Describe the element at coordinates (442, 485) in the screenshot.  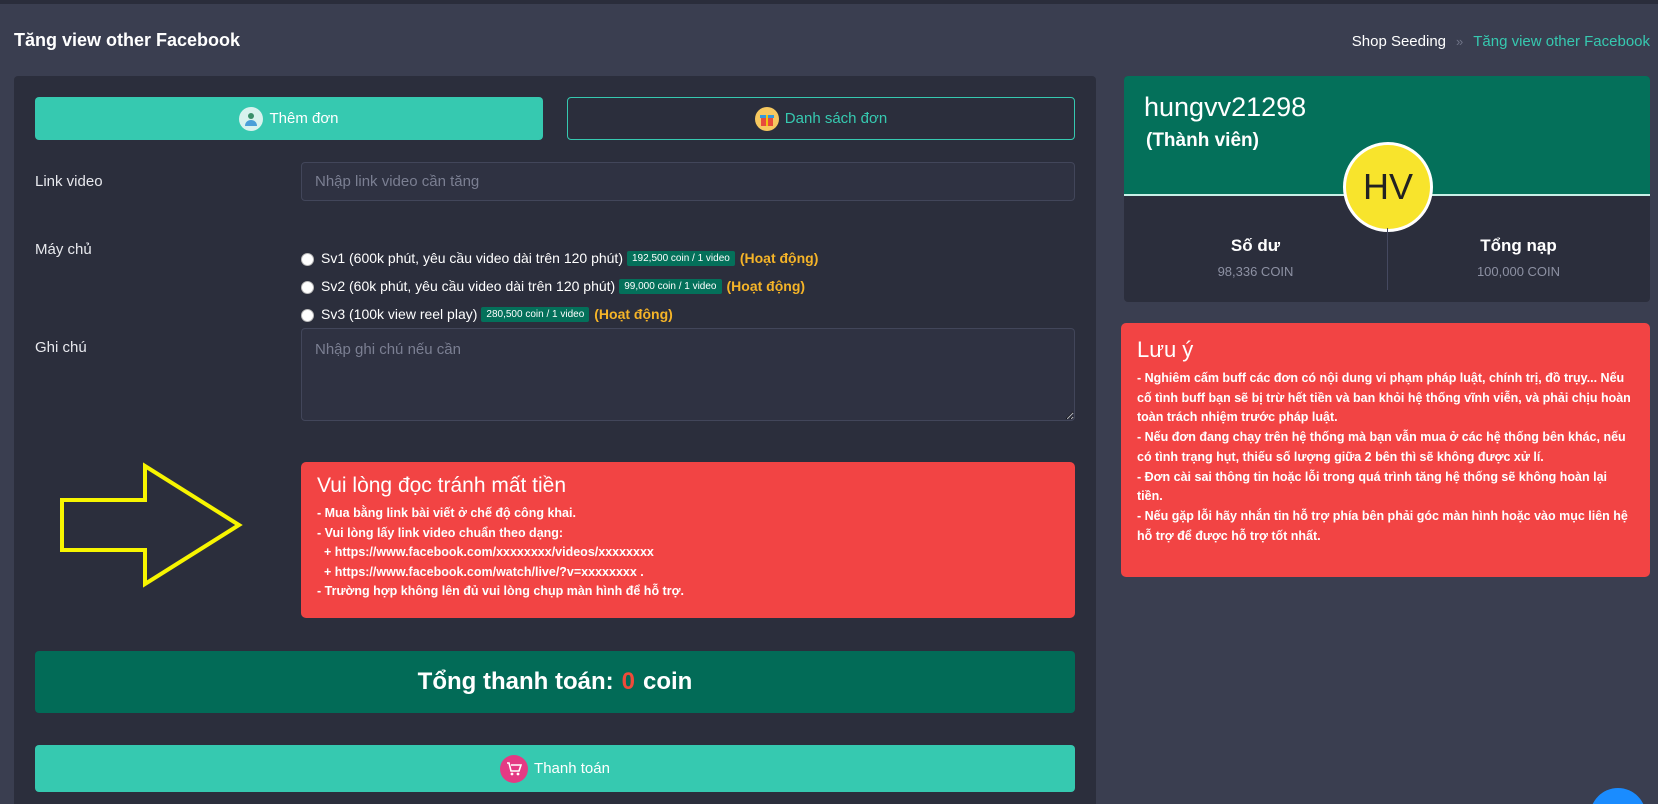
I see `warning-title: Vui lòng đọc tránh mất tiền` at that location.